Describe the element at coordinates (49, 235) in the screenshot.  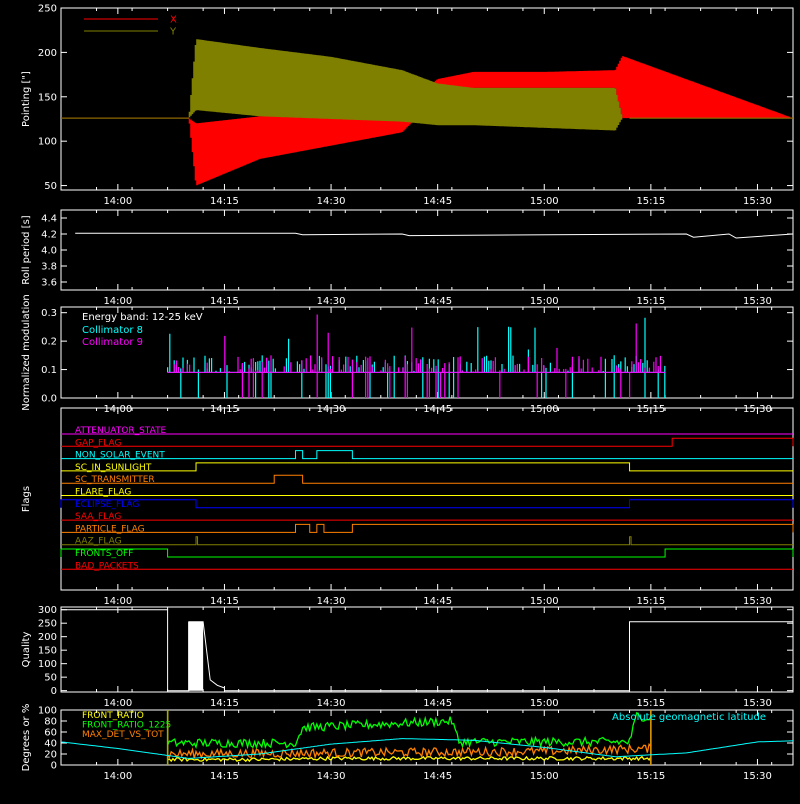
I see `y-tick-label: 4.2` at that location.